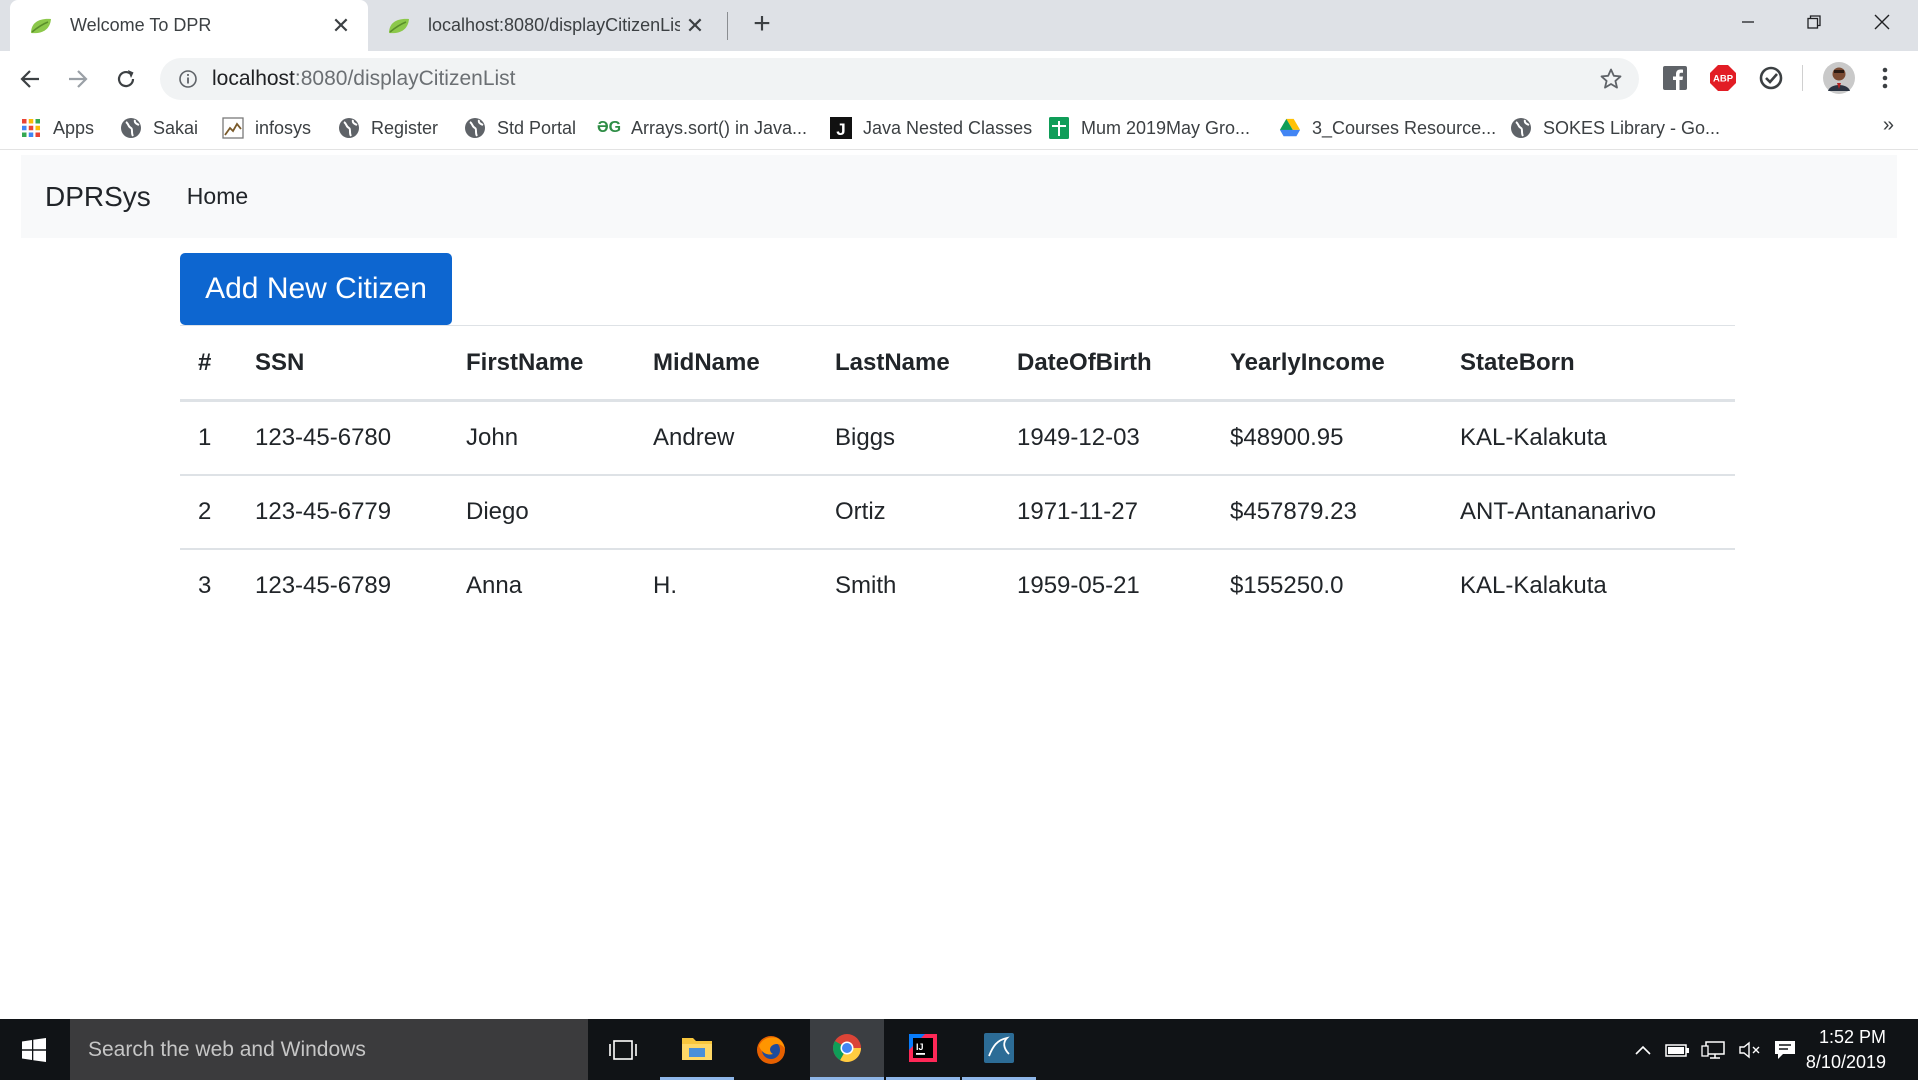 This screenshot has width=1918, height=1080. I want to click on cell-midname: Andrew, so click(694, 437).